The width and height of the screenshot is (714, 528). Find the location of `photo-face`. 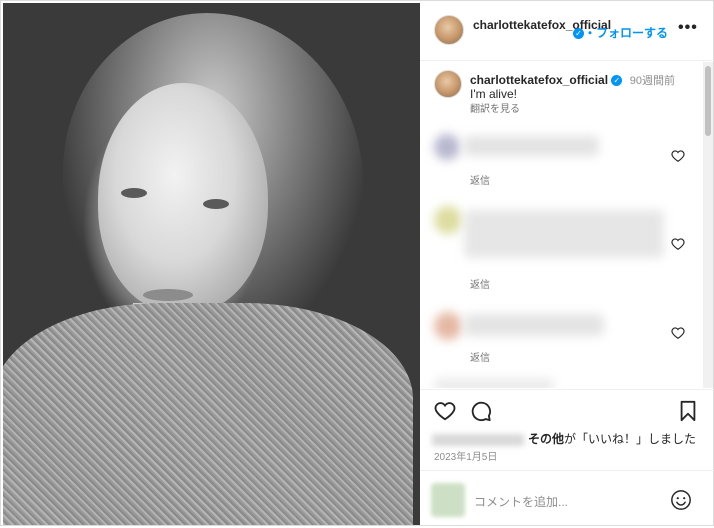

photo-face is located at coordinates (183, 198).